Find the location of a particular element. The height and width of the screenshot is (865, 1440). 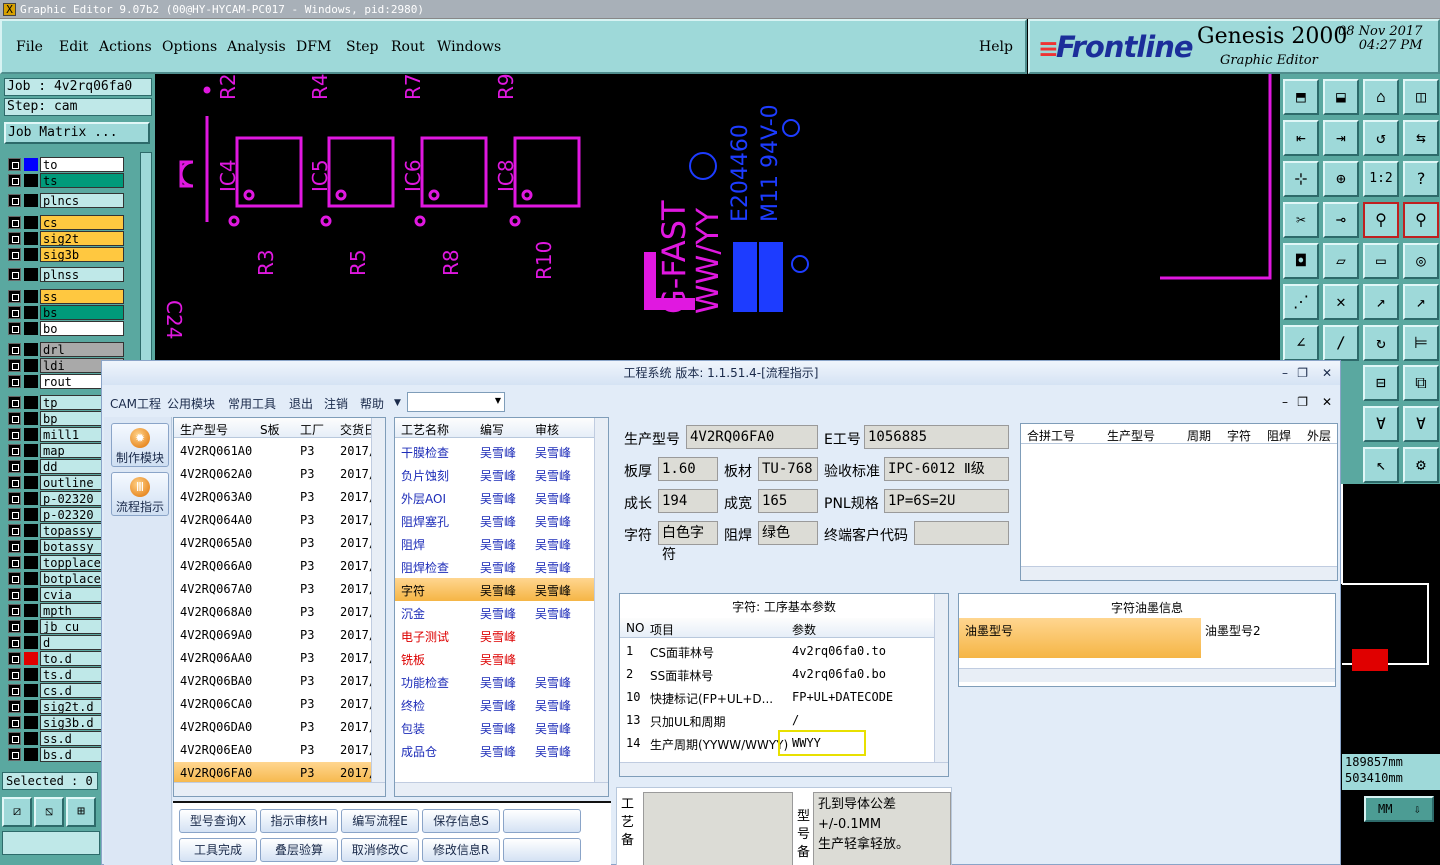

menu-common-modules: 公用模块 is located at coordinates (191, 403).